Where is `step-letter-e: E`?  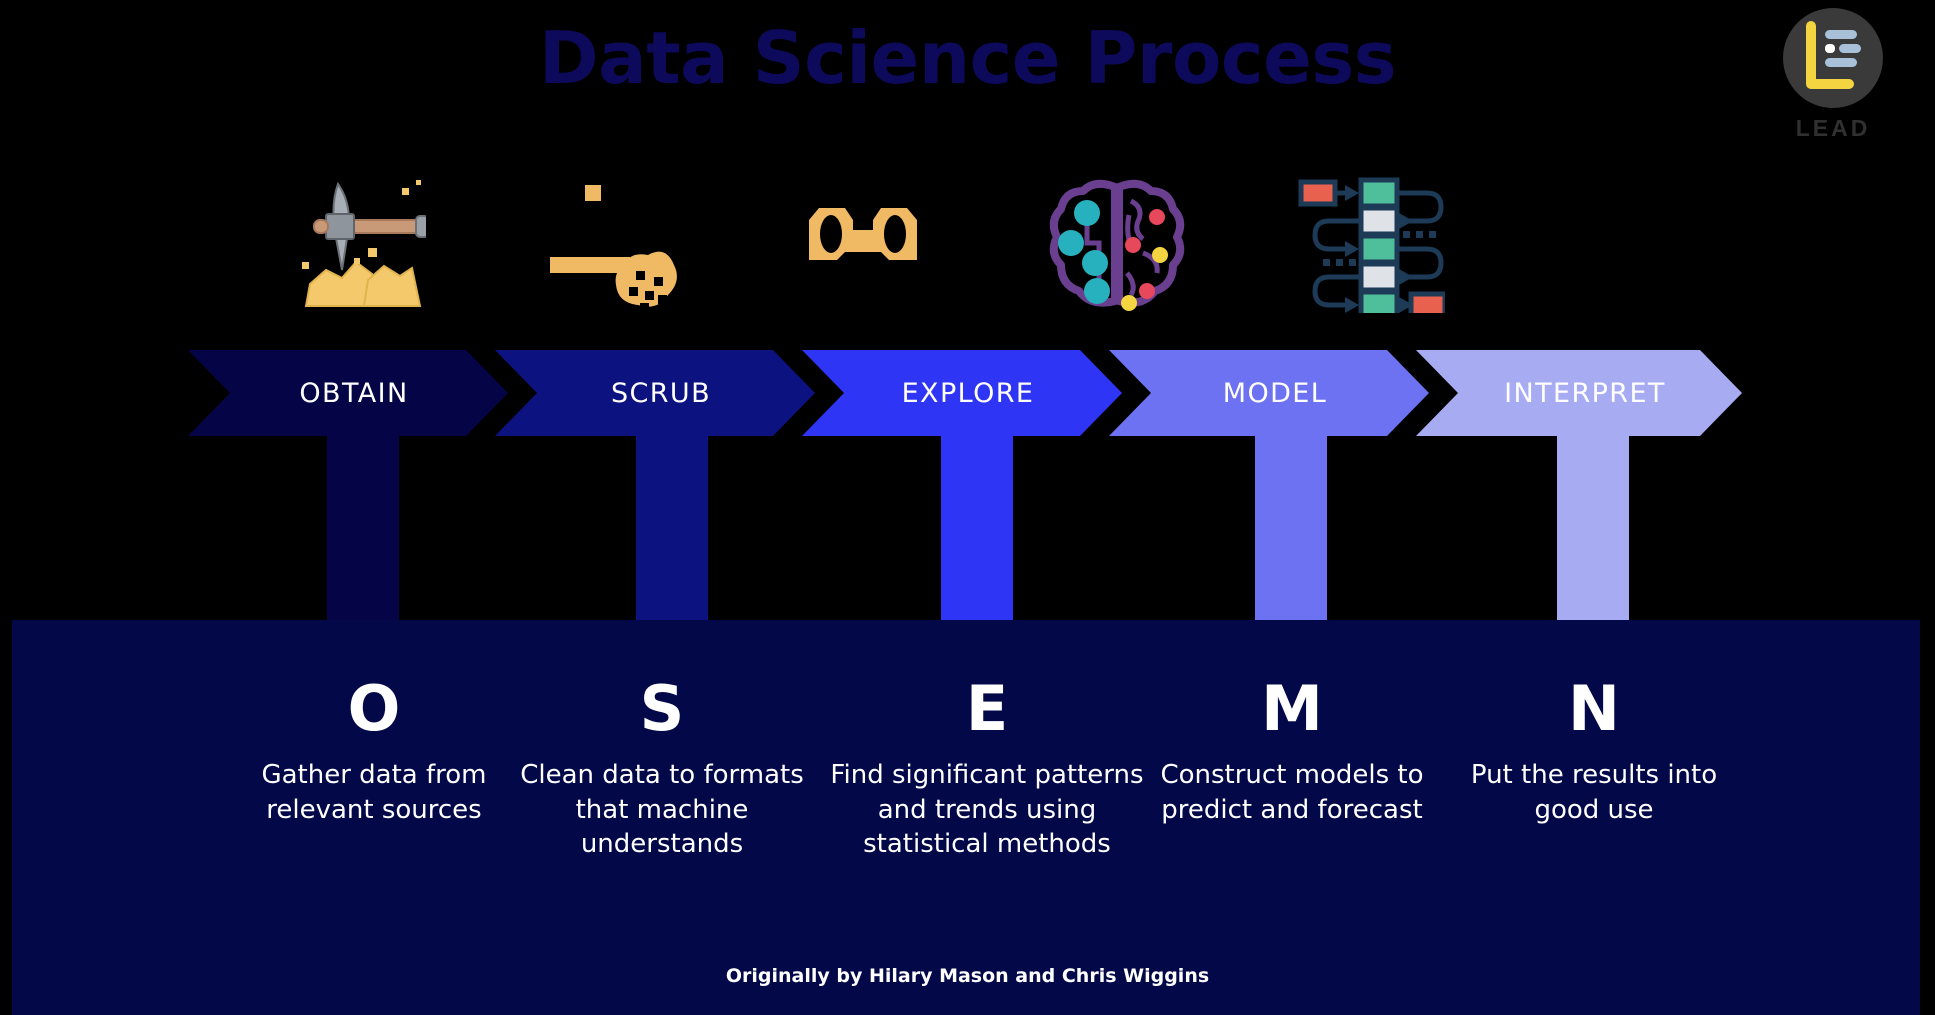 step-letter-e: E is located at coordinates (987, 708).